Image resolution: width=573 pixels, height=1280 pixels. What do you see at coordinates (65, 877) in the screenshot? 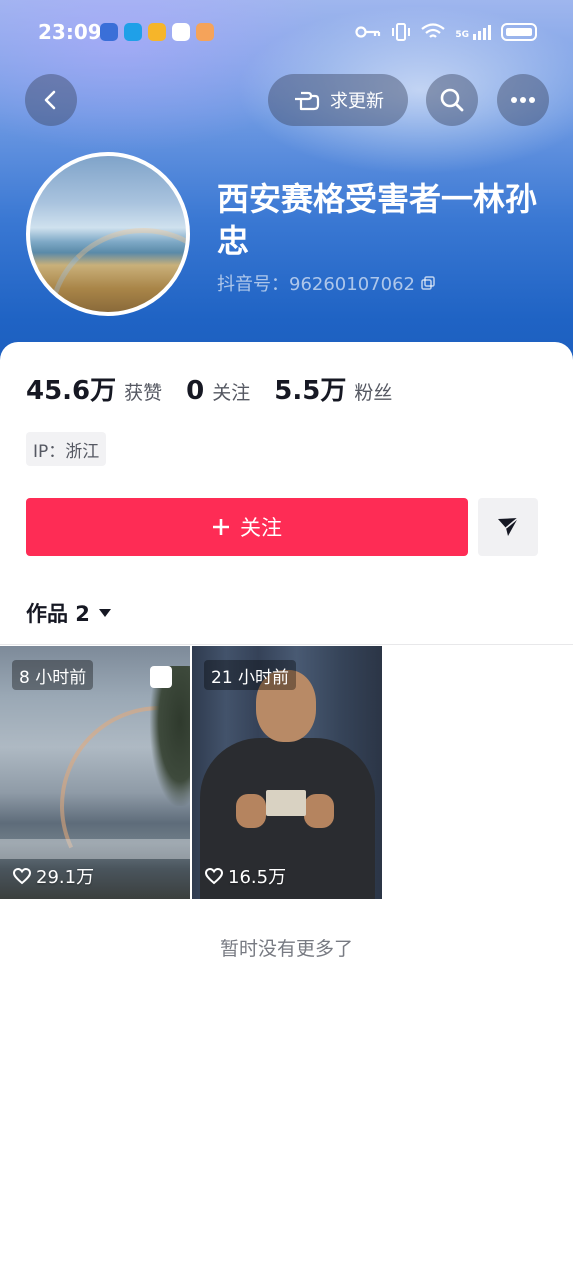
I see `video-likes-count: 29.1万` at bounding box center [65, 877].